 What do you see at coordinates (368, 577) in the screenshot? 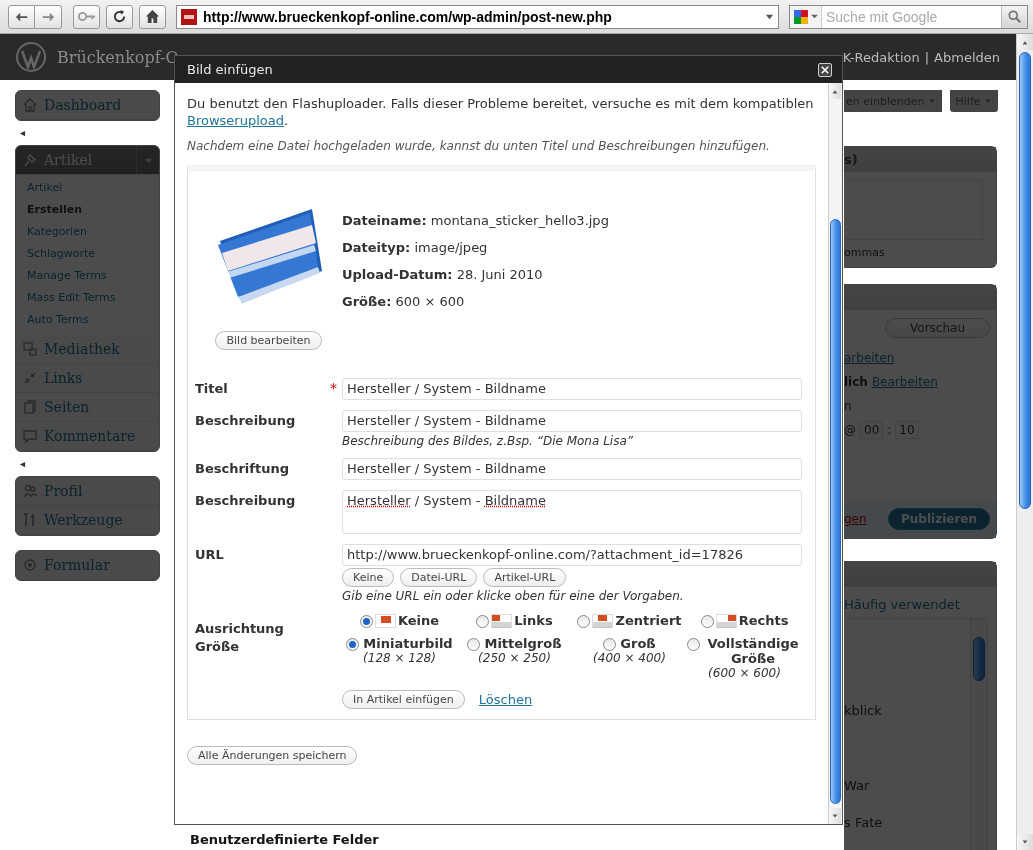
I see `url-preset-button: Keine` at bounding box center [368, 577].